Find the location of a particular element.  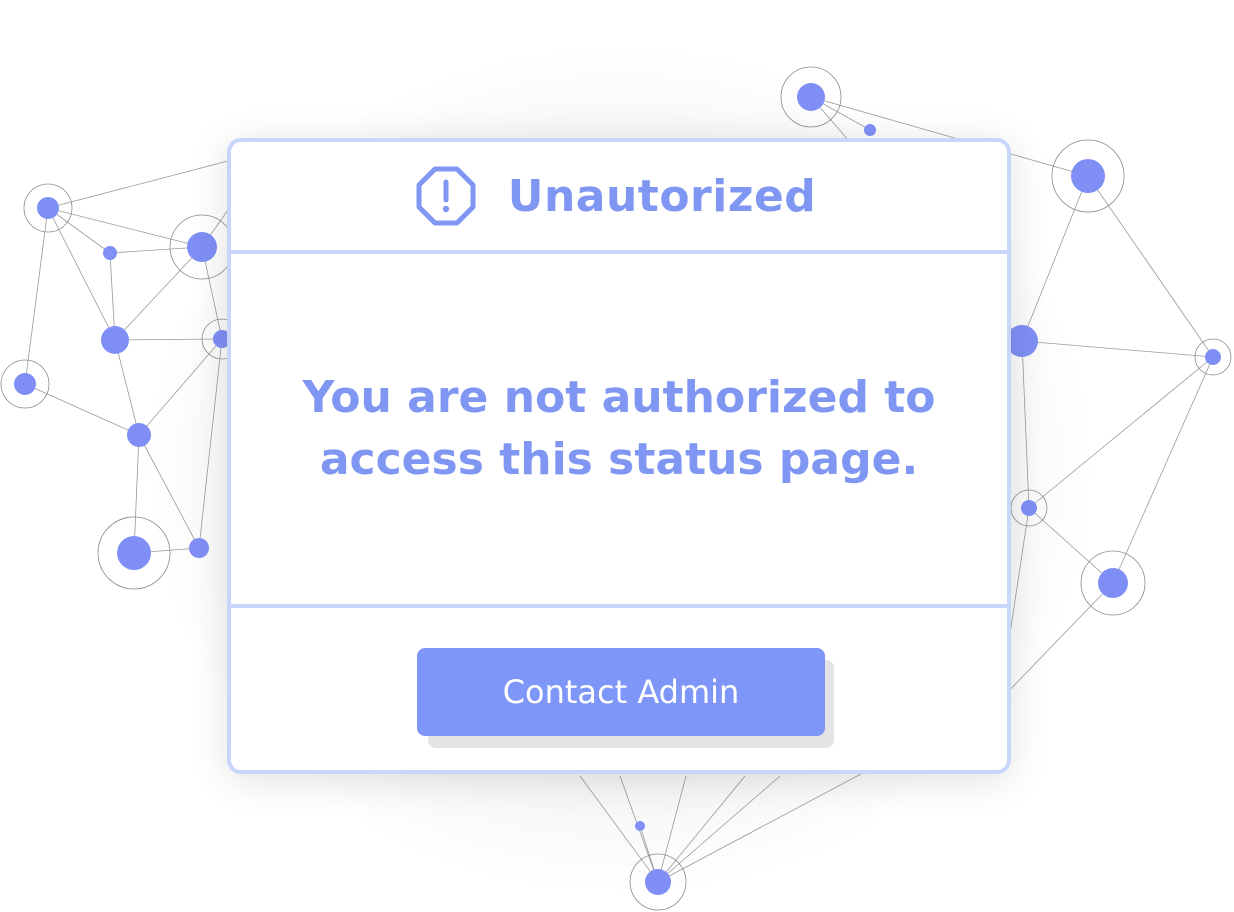

dialog-footer: Contact Admin is located at coordinates (619, 689).